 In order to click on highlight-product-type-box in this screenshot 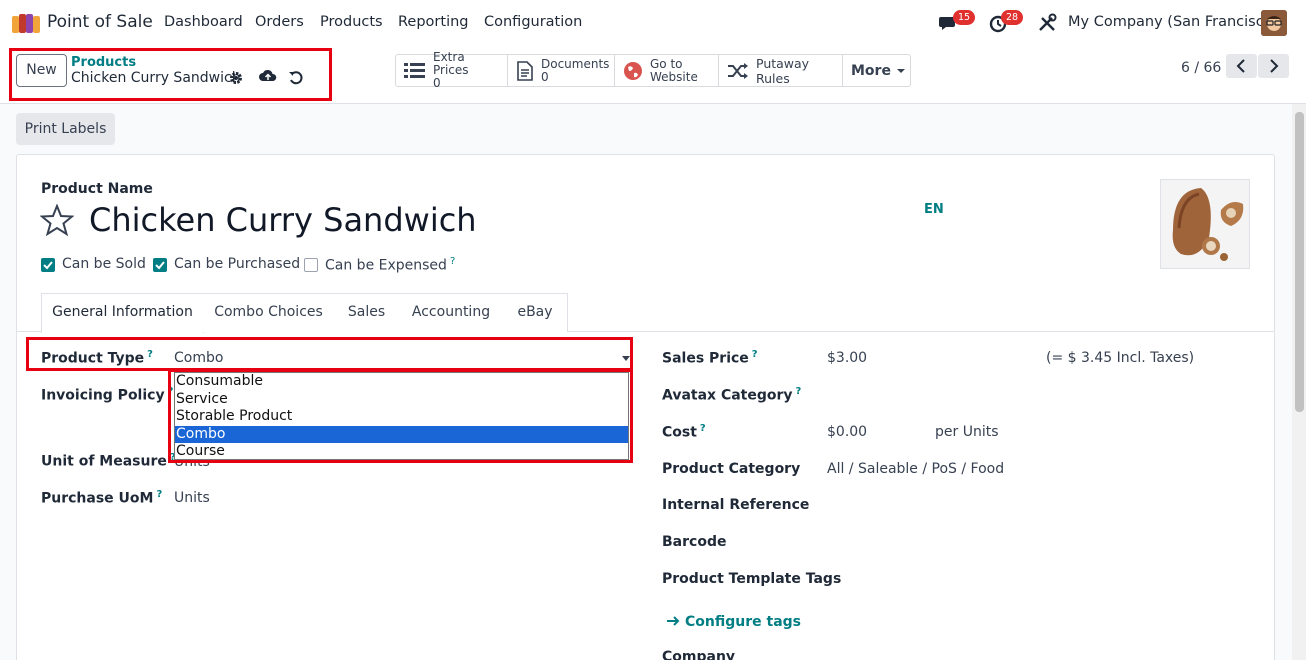, I will do `click(329, 354)`.